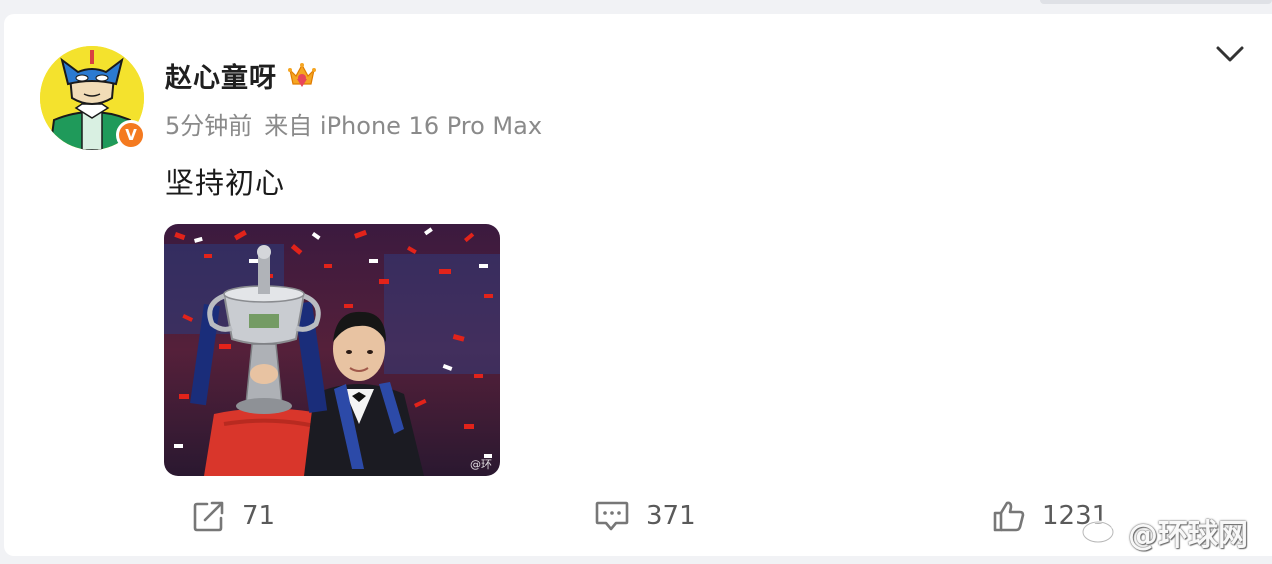  What do you see at coordinates (221, 75) in the screenshot?
I see `author-name: 赵心童呀` at bounding box center [221, 75].